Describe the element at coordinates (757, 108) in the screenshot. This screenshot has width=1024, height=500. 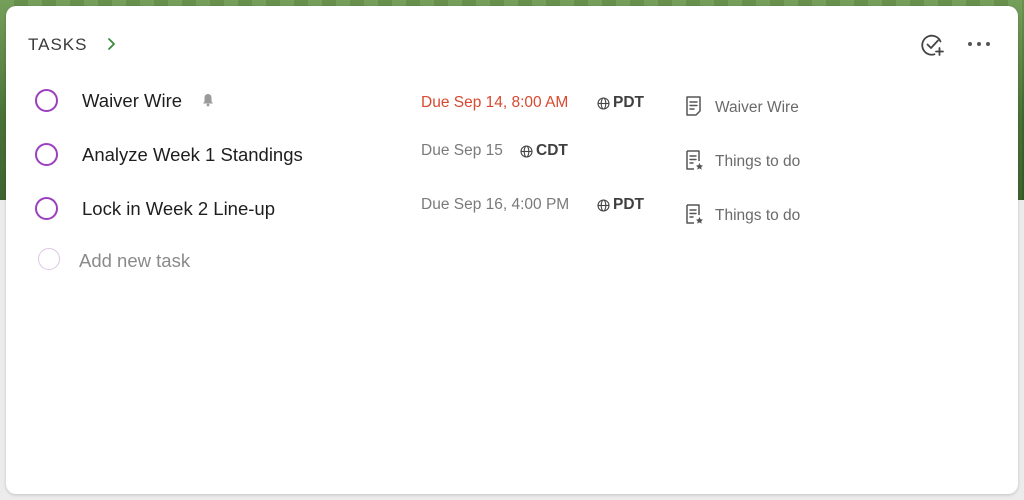
I see `task-list-label: Waiver Wire` at that location.